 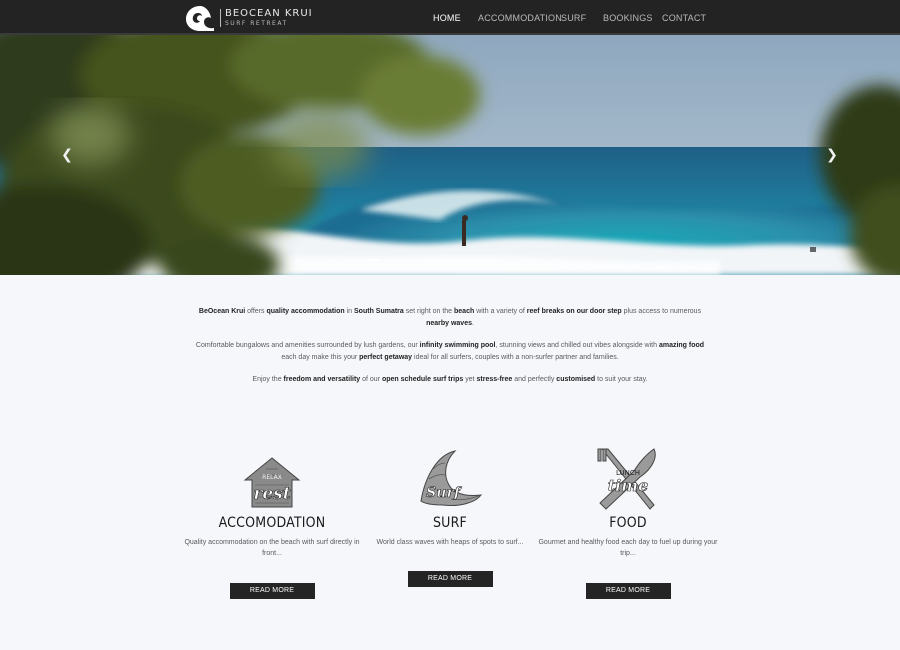 I want to click on text: and perfectly, so click(x=534, y=379).